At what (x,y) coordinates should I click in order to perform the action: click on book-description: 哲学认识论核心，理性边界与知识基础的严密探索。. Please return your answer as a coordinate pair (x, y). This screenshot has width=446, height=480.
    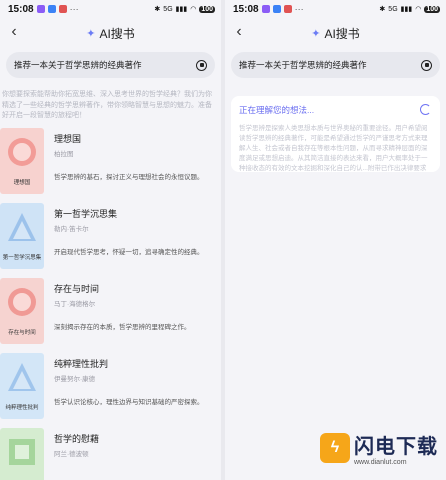
    Looking at the image, I should click on (129, 402).